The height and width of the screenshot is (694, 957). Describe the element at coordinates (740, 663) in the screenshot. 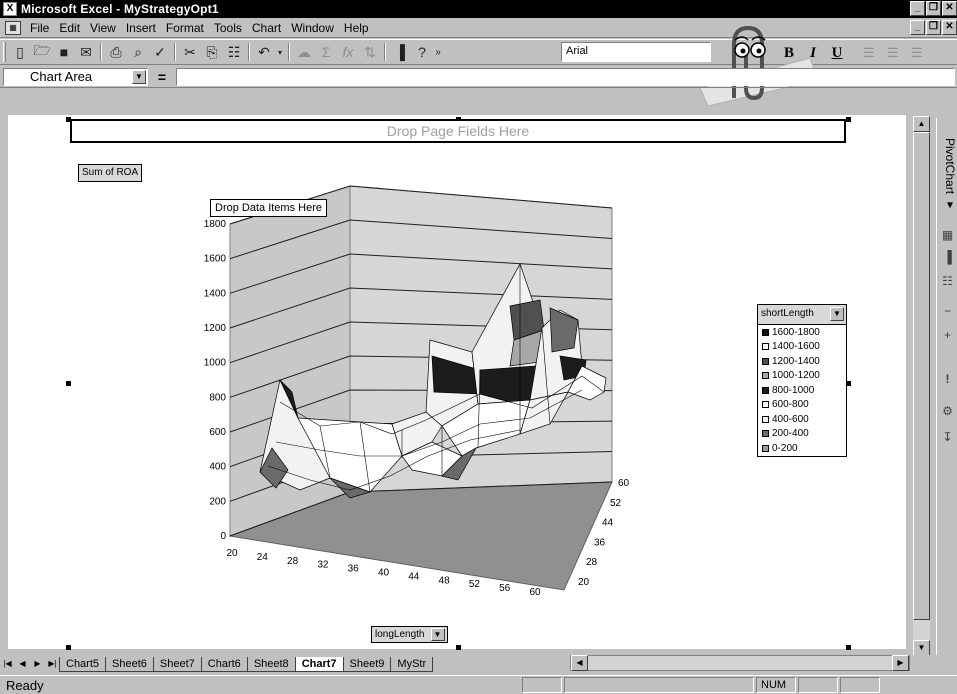

I see `horizontal-scrollbar: ◀ ▶` at that location.